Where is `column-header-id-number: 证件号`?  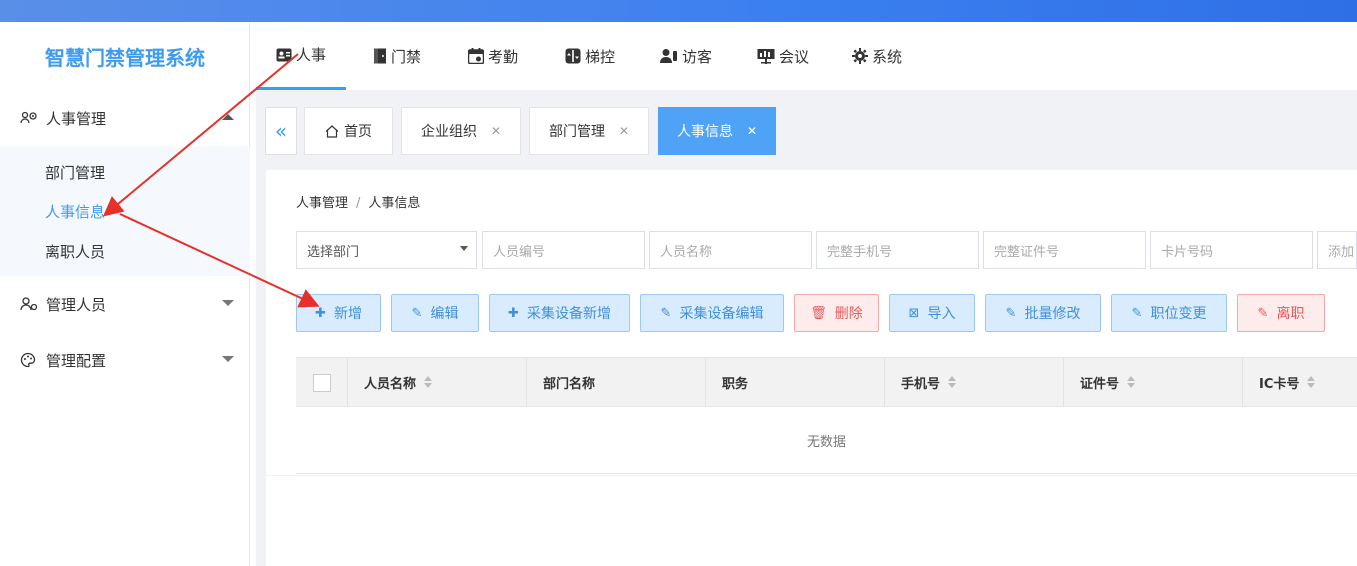 column-header-id-number: 证件号 is located at coordinates (1153, 382).